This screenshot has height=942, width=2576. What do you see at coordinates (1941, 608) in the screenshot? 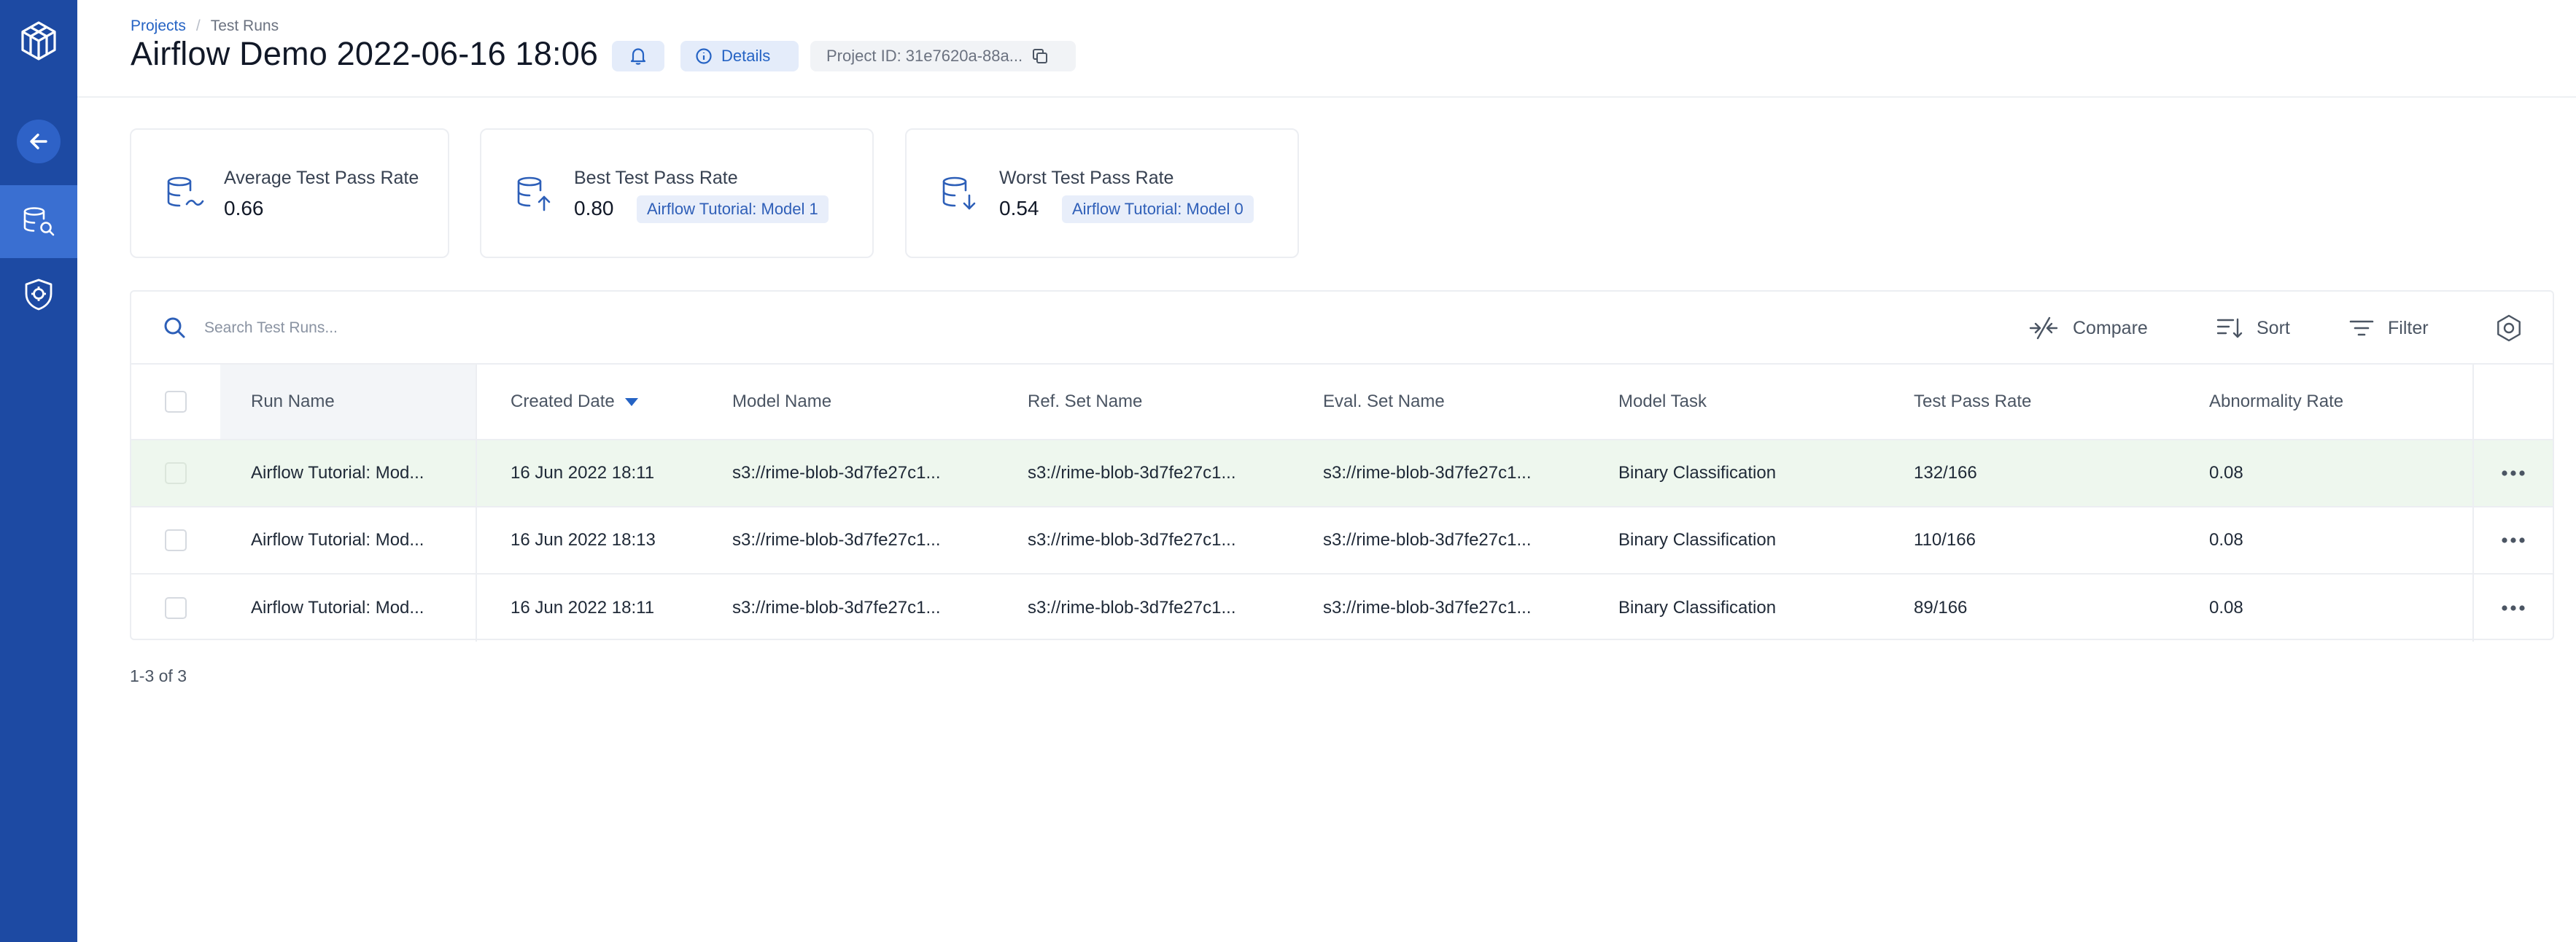
I see `cell-test-pass-rate: 89/166` at bounding box center [1941, 608].